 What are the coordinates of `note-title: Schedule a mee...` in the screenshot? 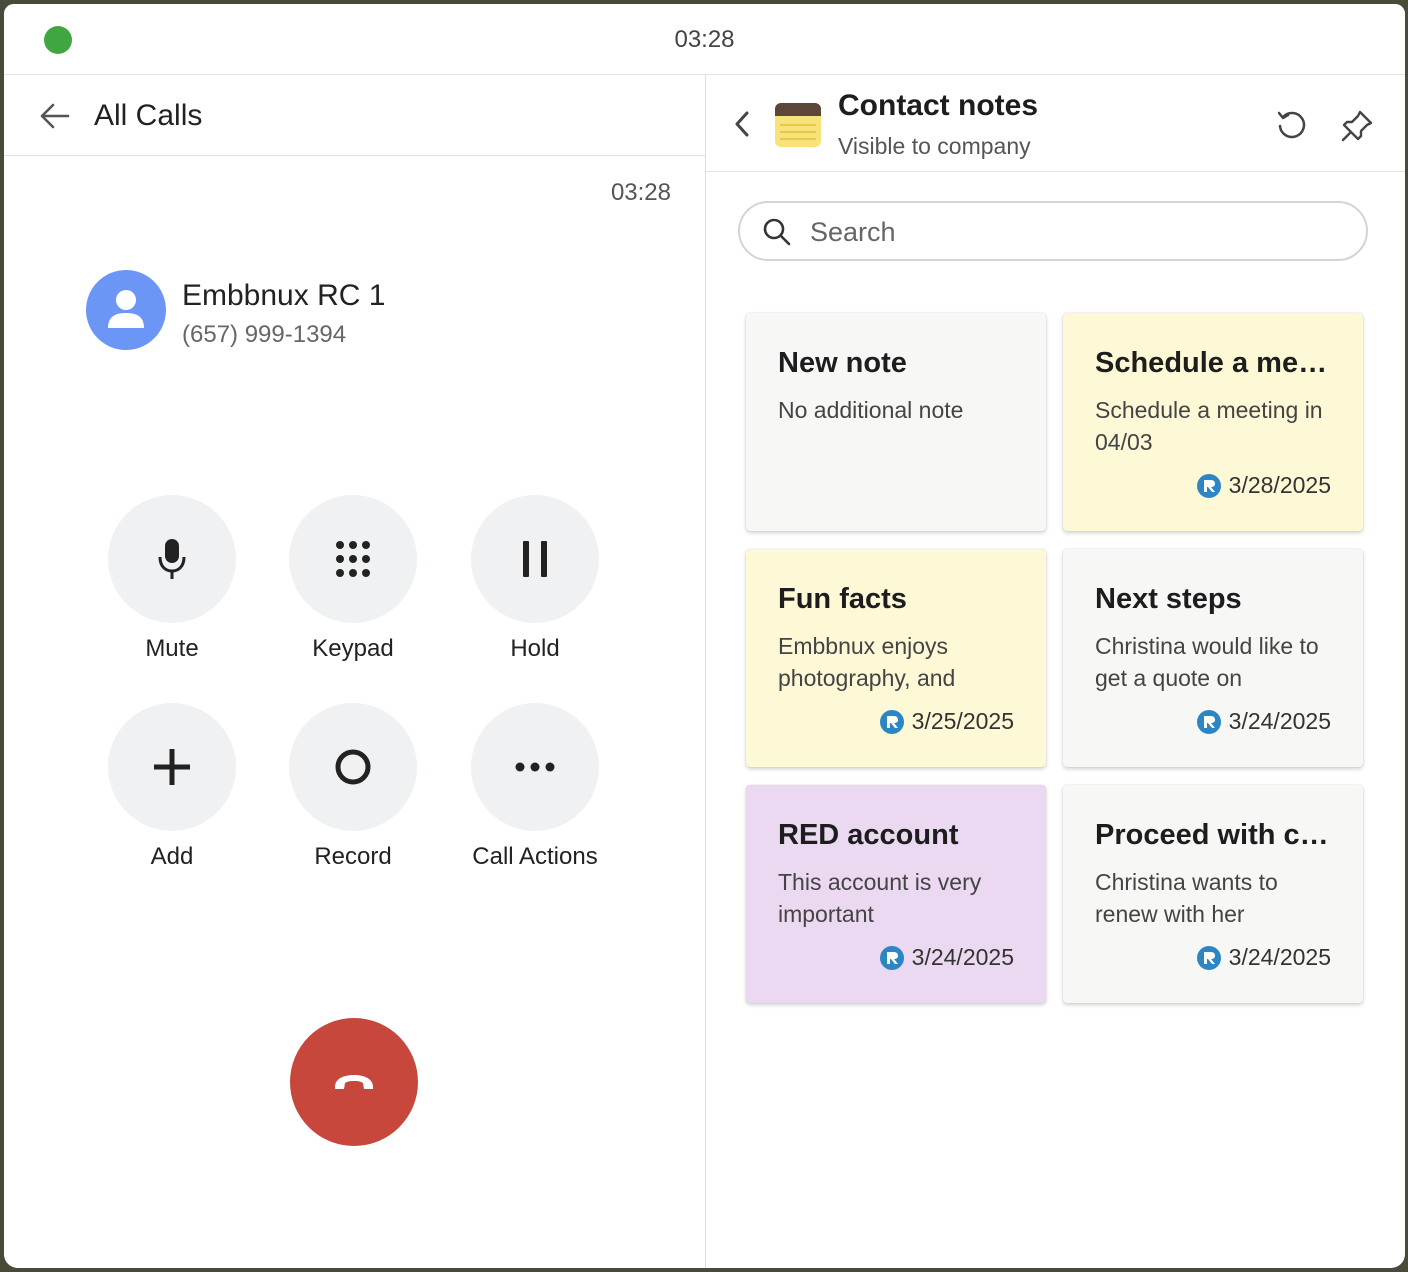 It's located at (1214, 363).